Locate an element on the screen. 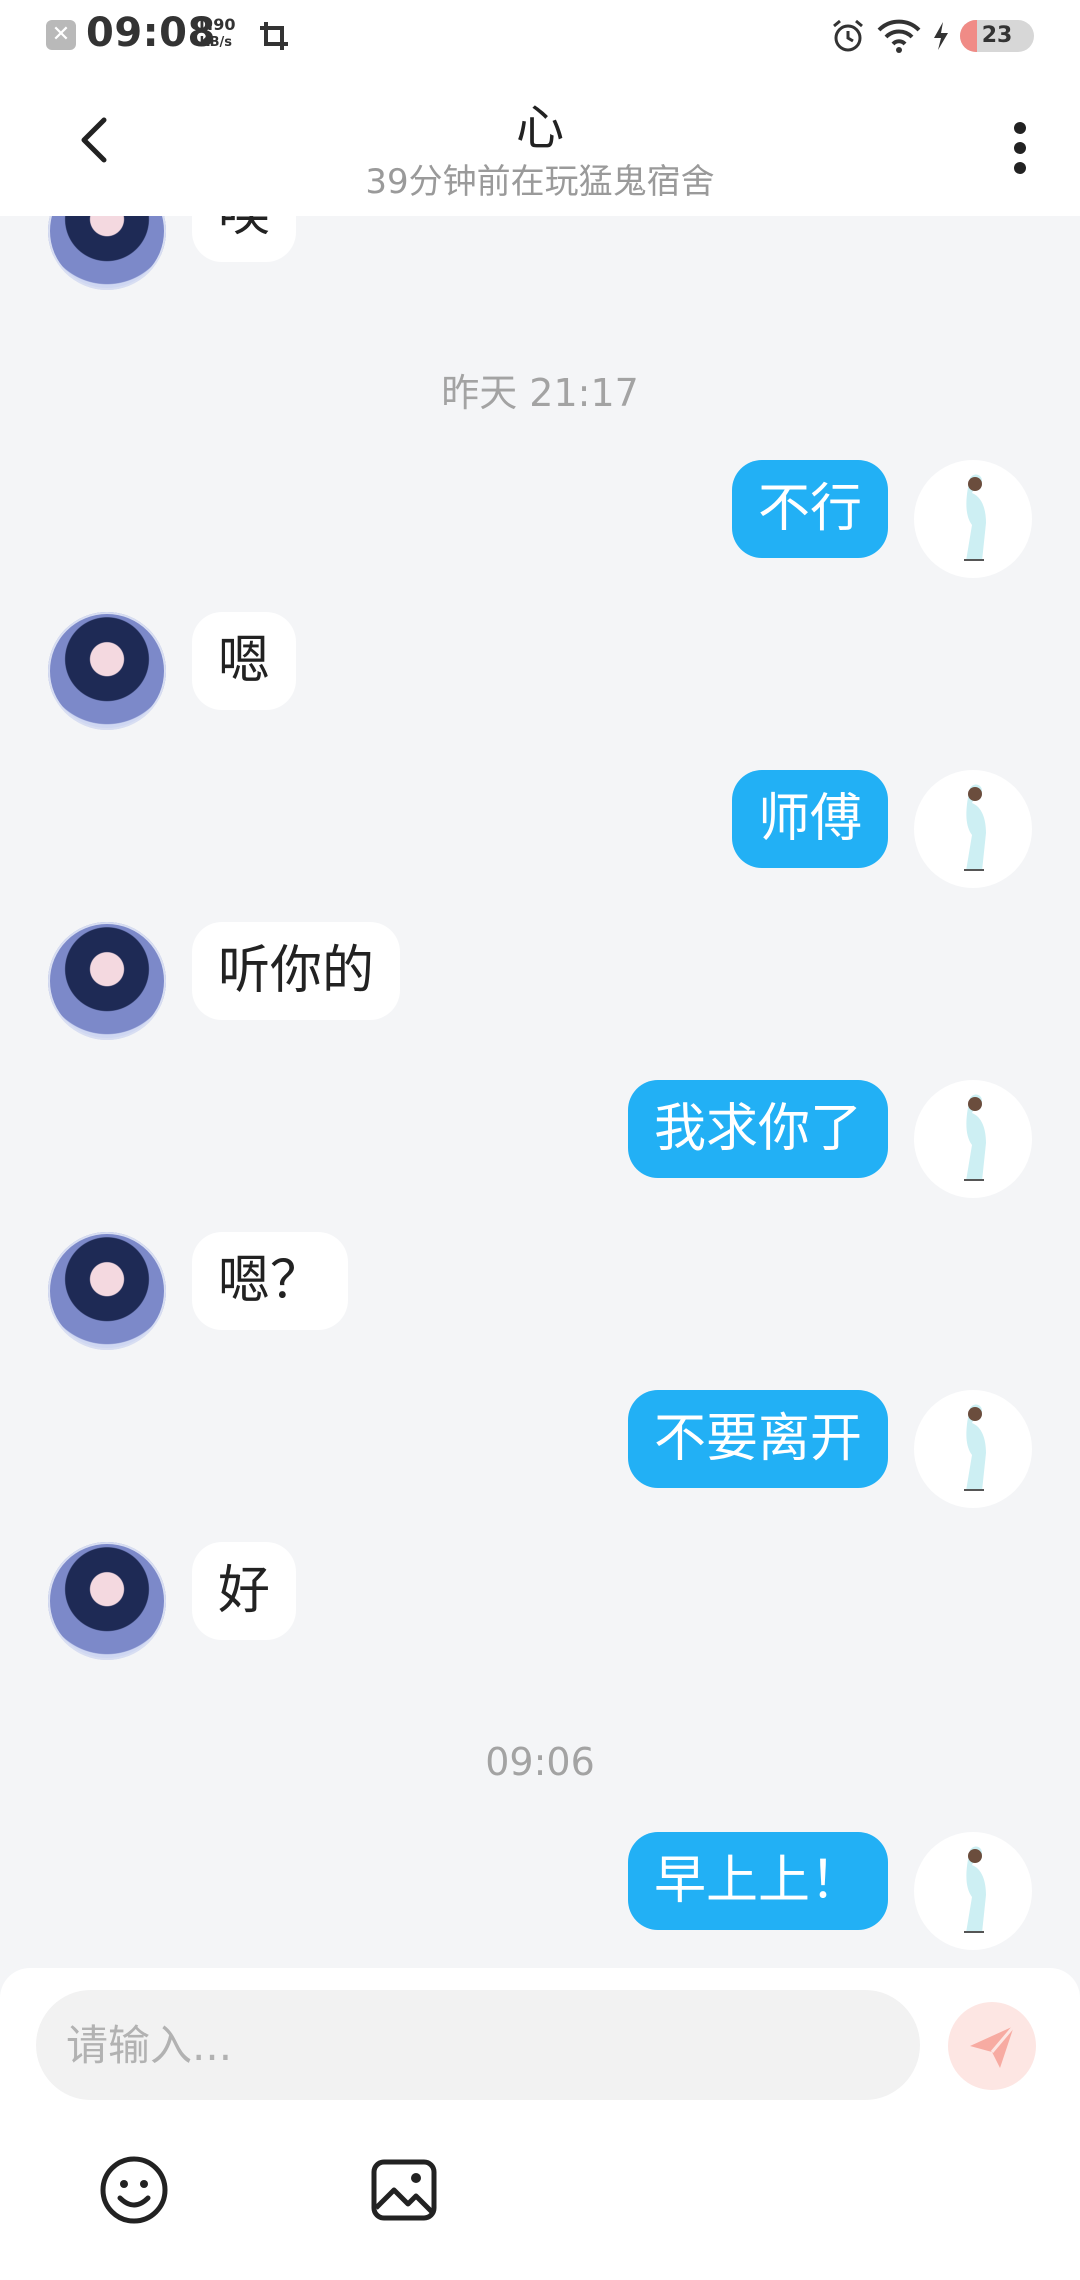 Image resolution: width=1080 pixels, height=2280 pixels. screenshot-icon is located at coordinates (274, 36).